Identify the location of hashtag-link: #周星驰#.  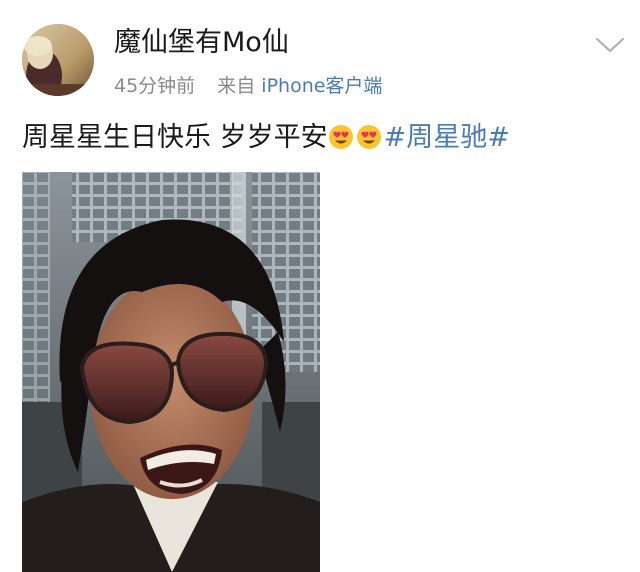
(447, 137).